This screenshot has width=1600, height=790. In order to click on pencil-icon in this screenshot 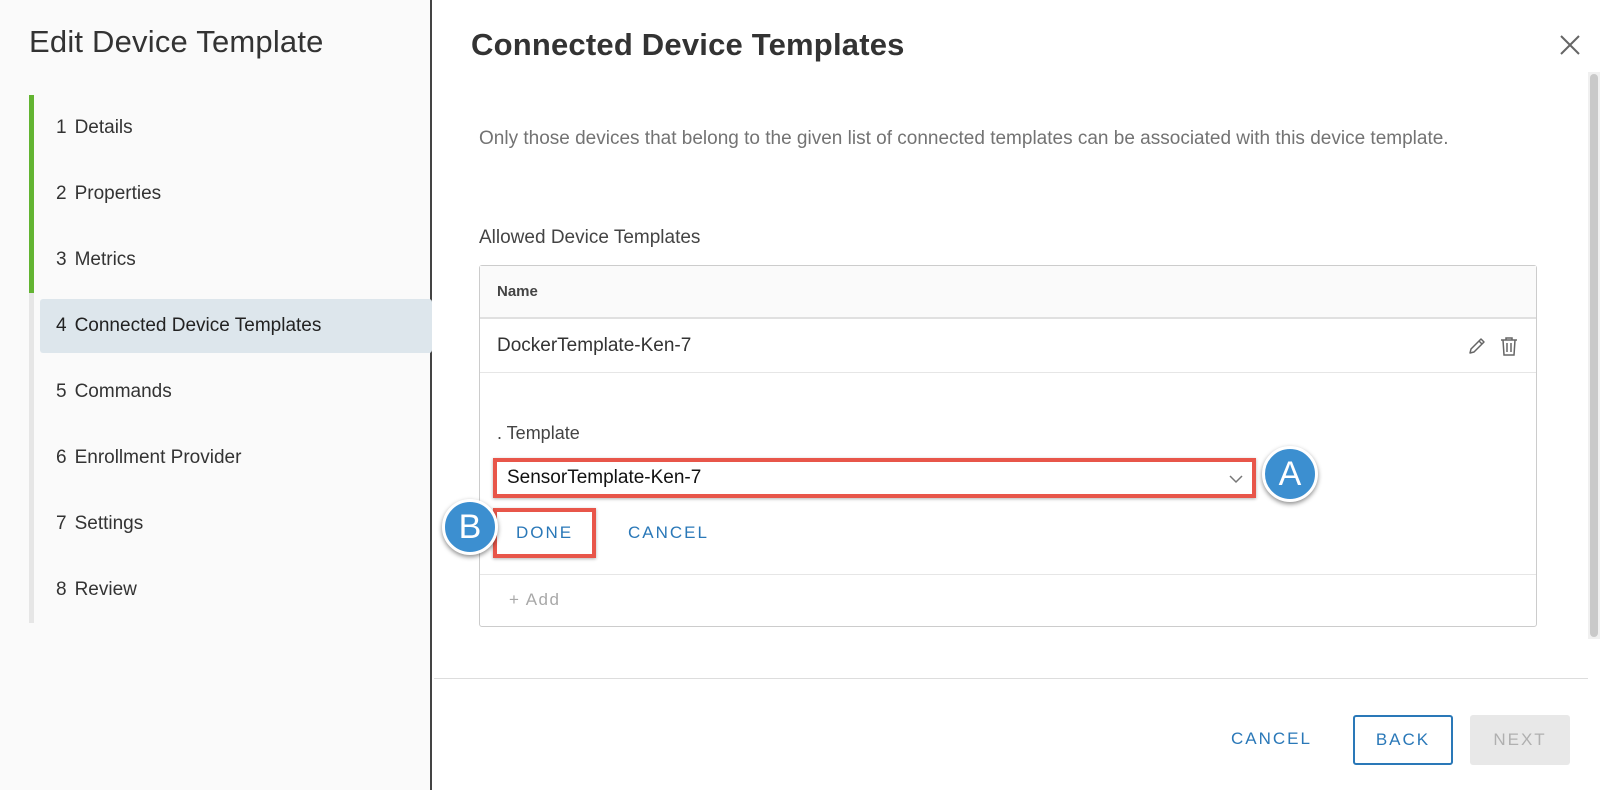, I will do `click(1477, 346)`.